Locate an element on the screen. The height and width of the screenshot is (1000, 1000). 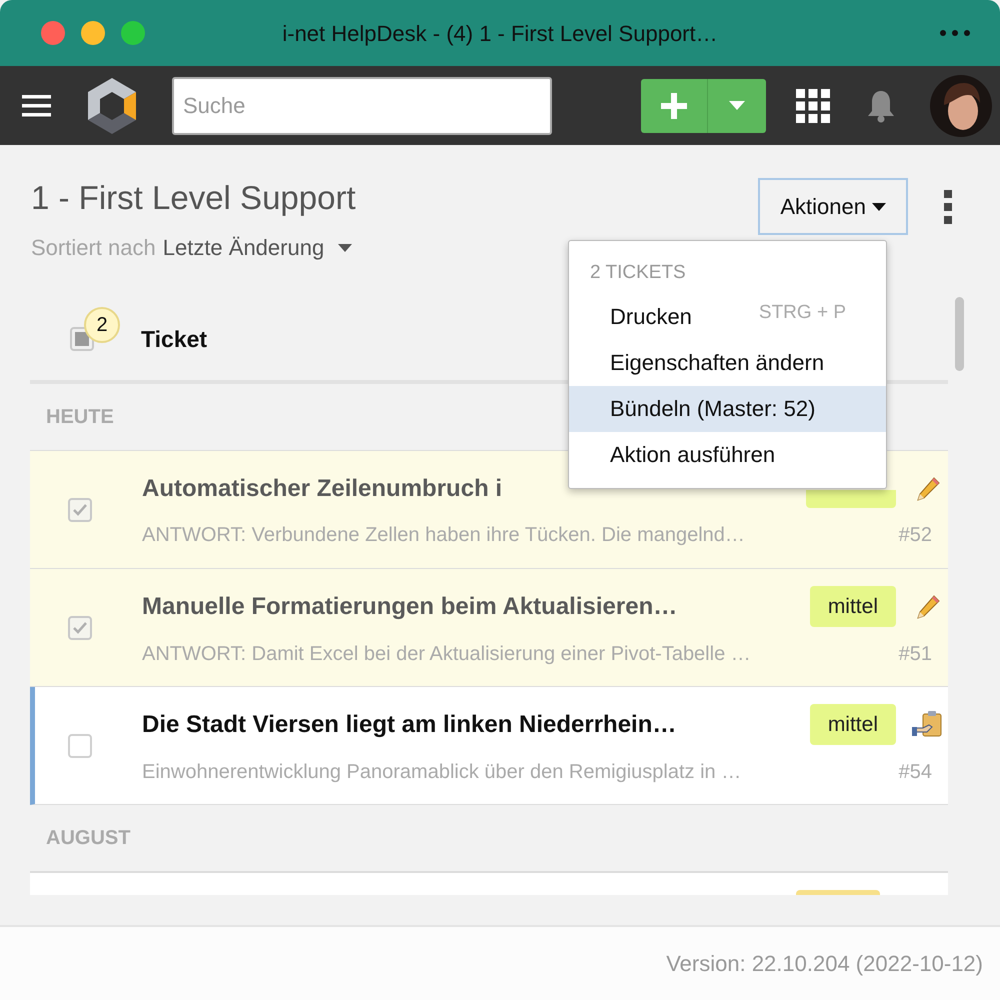
ticket-title: Automatischer Zeilenumbruch i is located at coordinates (323, 489).